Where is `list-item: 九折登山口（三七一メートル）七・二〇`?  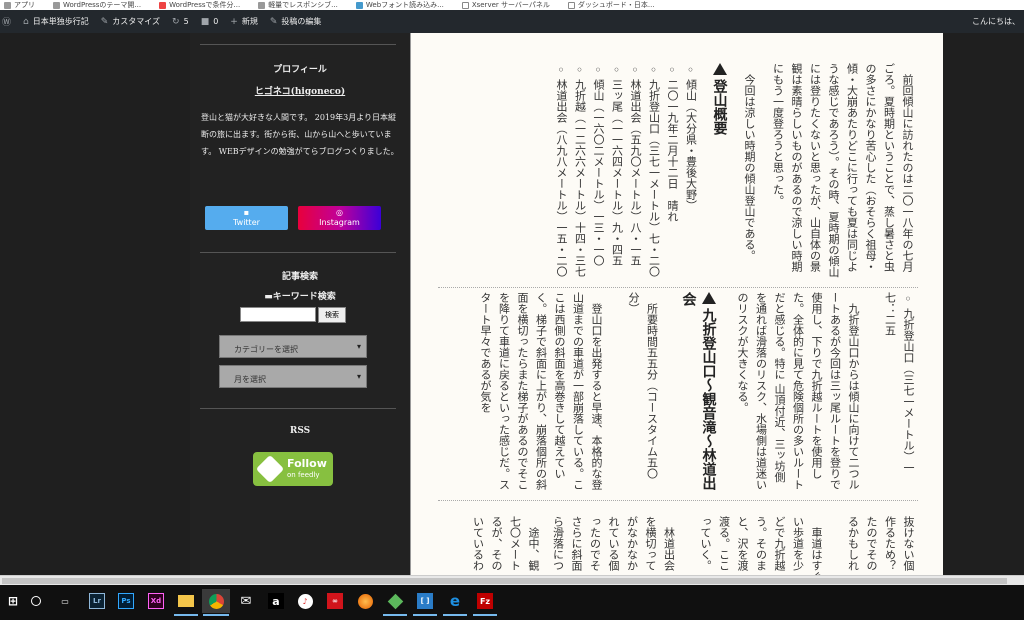 list-item: 九折登山口（三七一メートル）七・二〇 is located at coordinates (653, 170).